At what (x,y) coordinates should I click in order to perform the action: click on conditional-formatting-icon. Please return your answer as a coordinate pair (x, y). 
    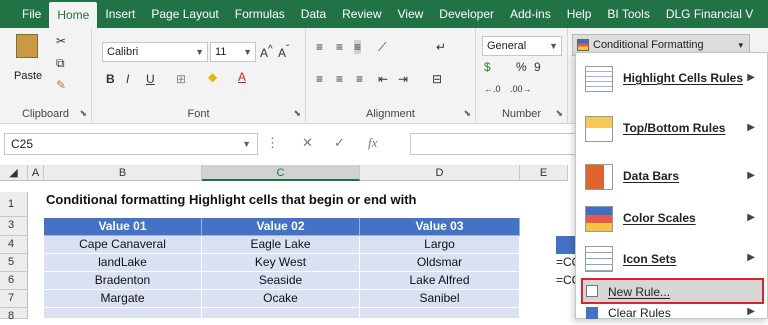
    Looking at the image, I should click on (583, 45).